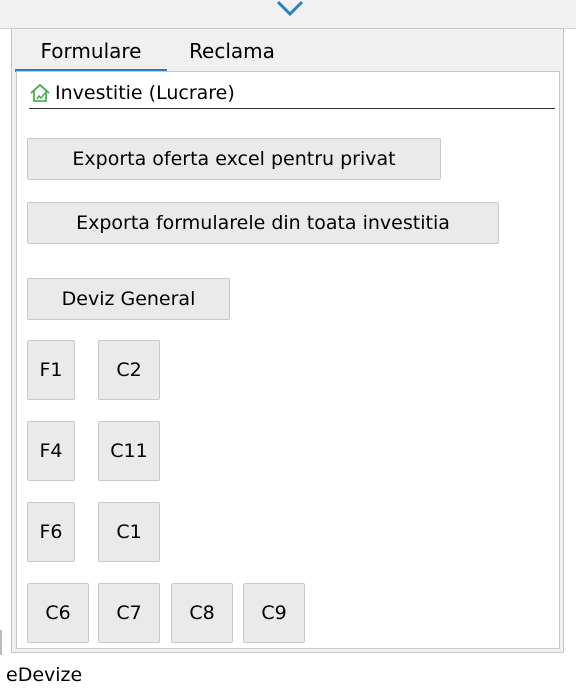  Describe the element at coordinates (288, 677) in the screenshot. I see `status-bar: eDevize` at that location.